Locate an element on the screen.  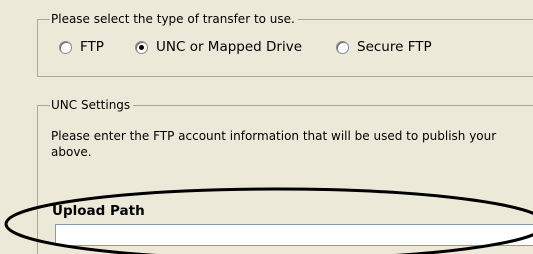
radio-unc-label: UNC or Mapped Drive is located at coordinates (229, 47).